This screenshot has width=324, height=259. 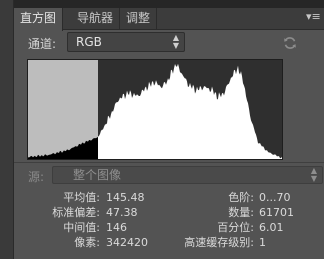 What do you see at coordinates (39, 19) in the screenshot?
I see `tab-histogram: 直方图` at bounding box center [39, 19].